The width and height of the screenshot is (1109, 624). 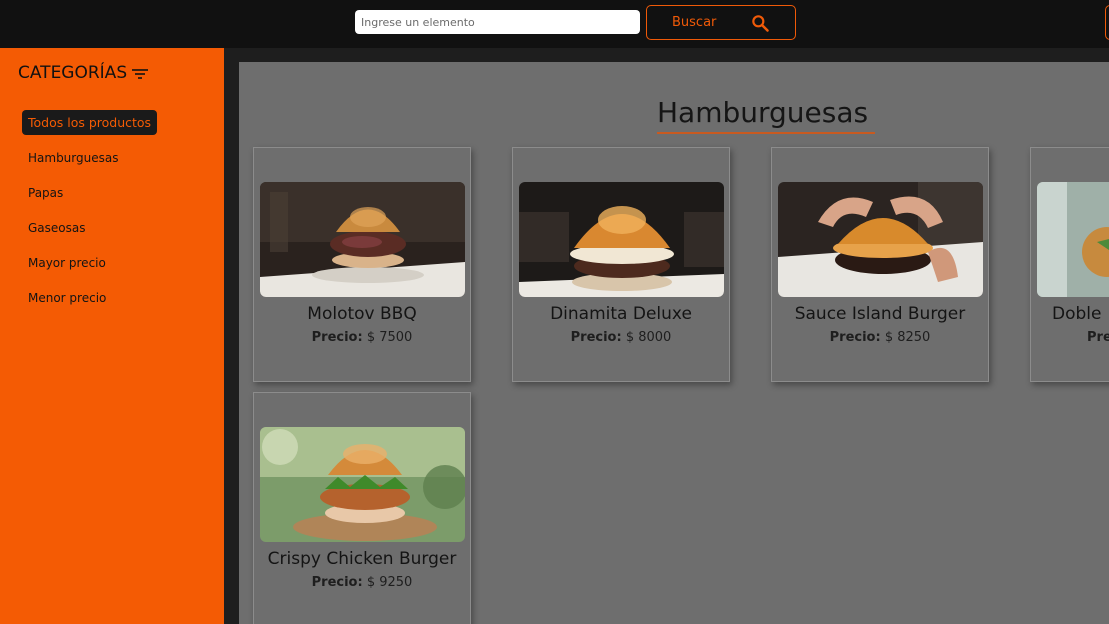 I want to click on category-item-hamburguesas: Hamburguesas, so click(x=89, y=157).